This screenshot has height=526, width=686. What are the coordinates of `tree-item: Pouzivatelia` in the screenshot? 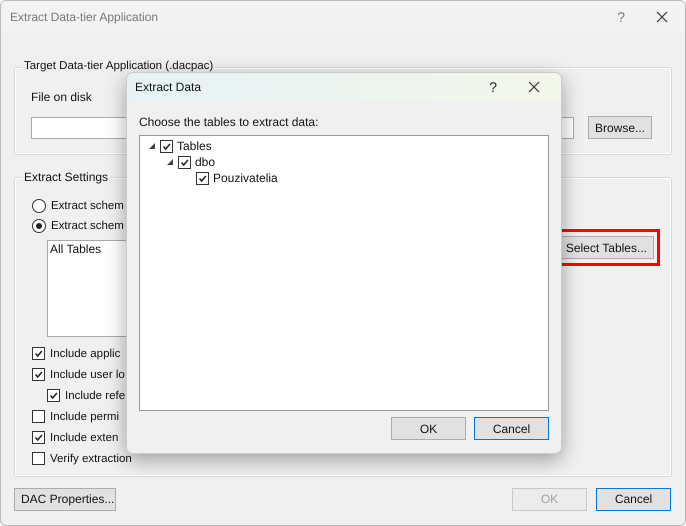 It's located at (245, 178).